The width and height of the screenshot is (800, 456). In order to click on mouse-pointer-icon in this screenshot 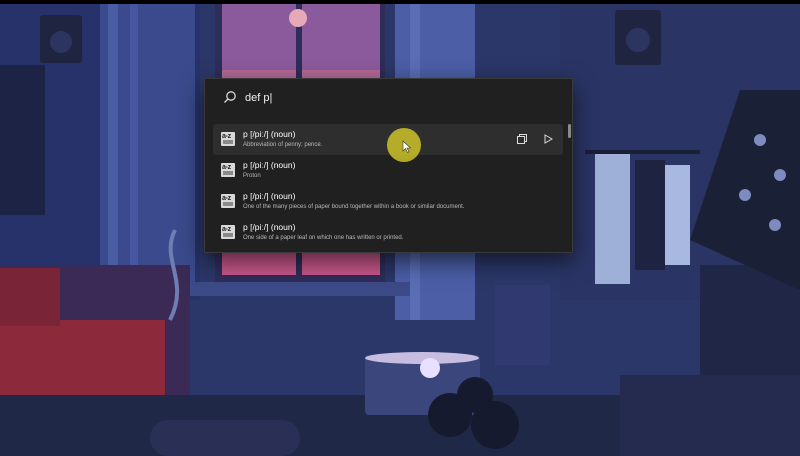, I will do `click(407, 146)`.